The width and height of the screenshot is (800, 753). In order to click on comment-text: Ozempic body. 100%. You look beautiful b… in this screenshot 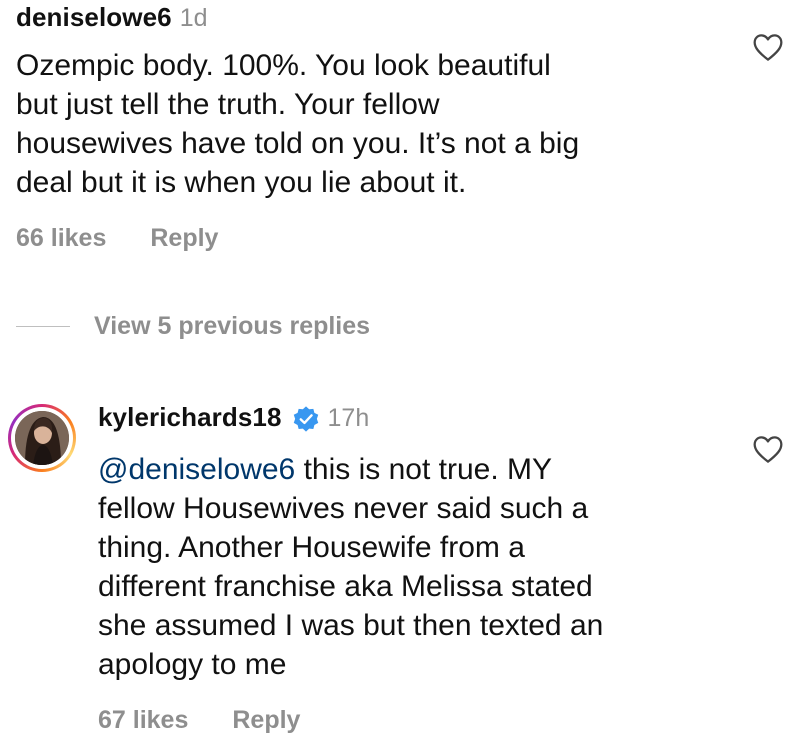, I will do `click(297, 124)`.